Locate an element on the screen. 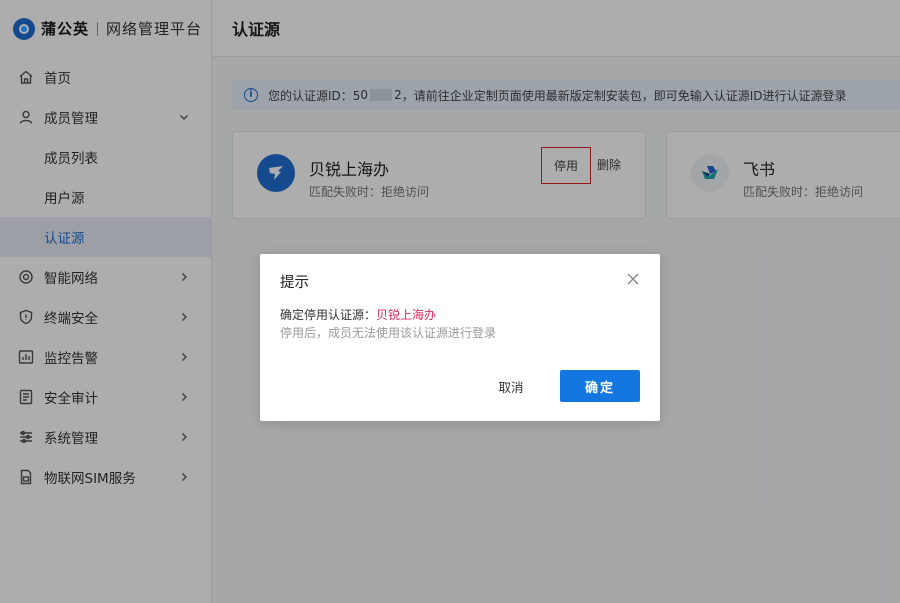 The height and width of the screenshot is (603, 900). dialog-title: 提示 is located at coordinates (294, 283).